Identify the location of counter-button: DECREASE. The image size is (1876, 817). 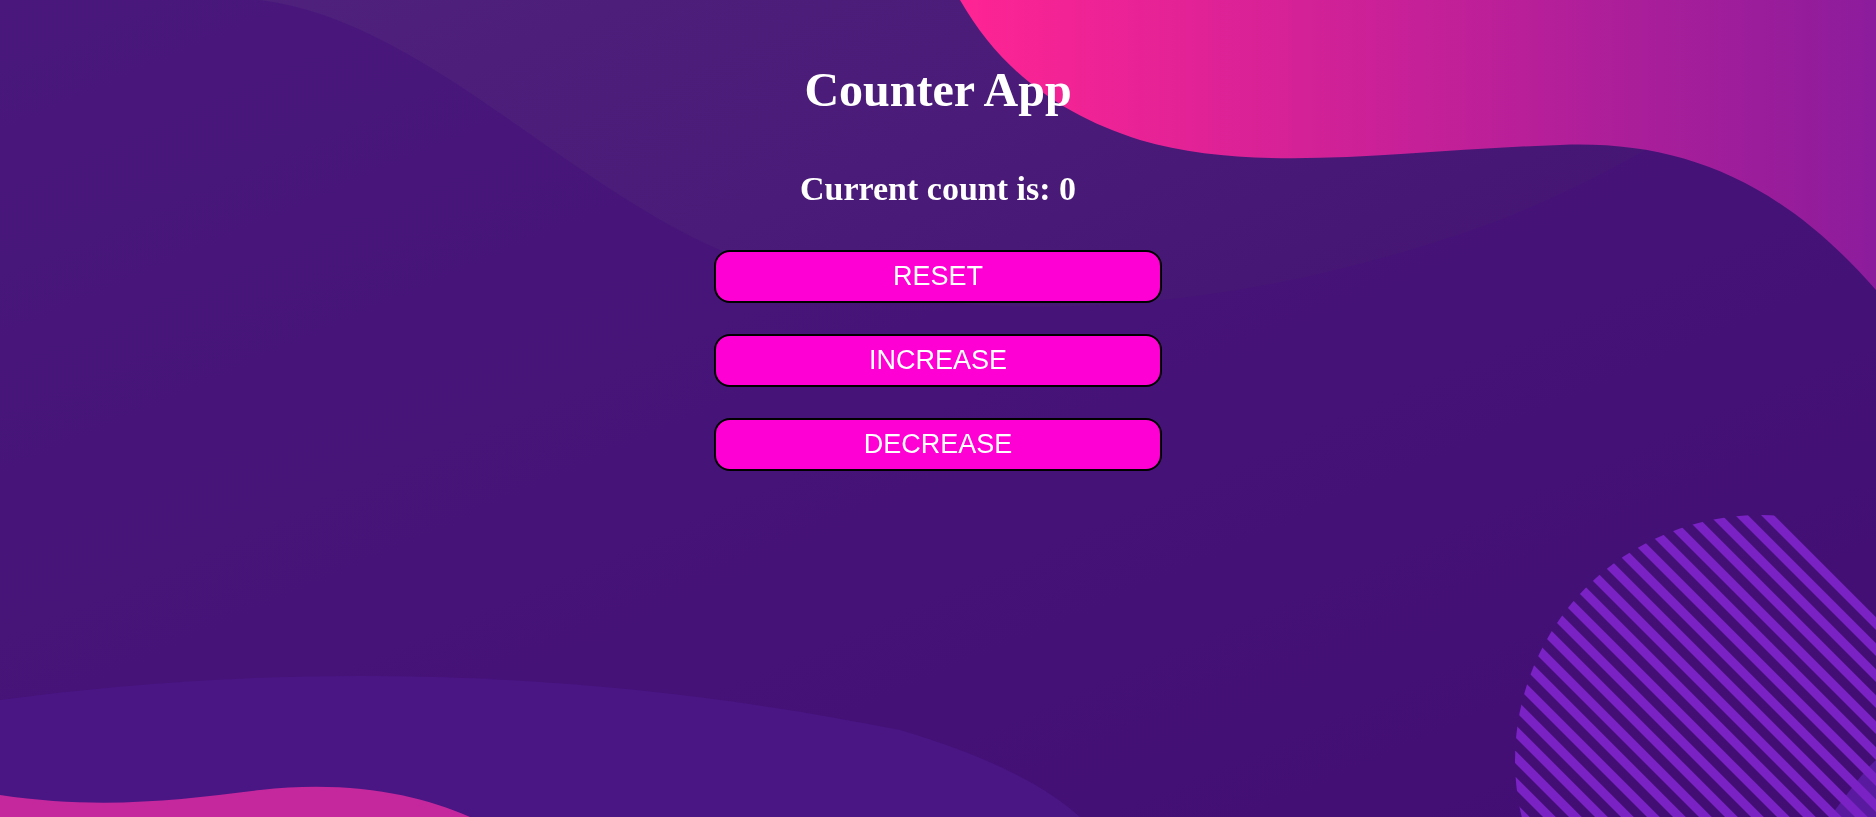
(938, 444).